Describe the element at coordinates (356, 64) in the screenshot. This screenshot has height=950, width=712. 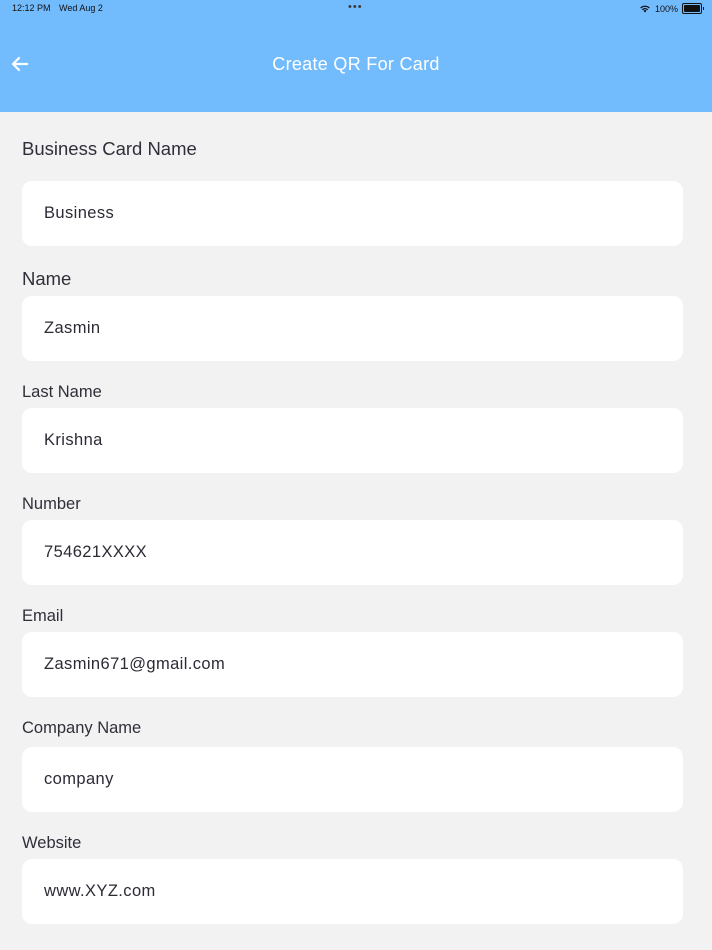
I see `page-title: Create QR For Card` at that location.